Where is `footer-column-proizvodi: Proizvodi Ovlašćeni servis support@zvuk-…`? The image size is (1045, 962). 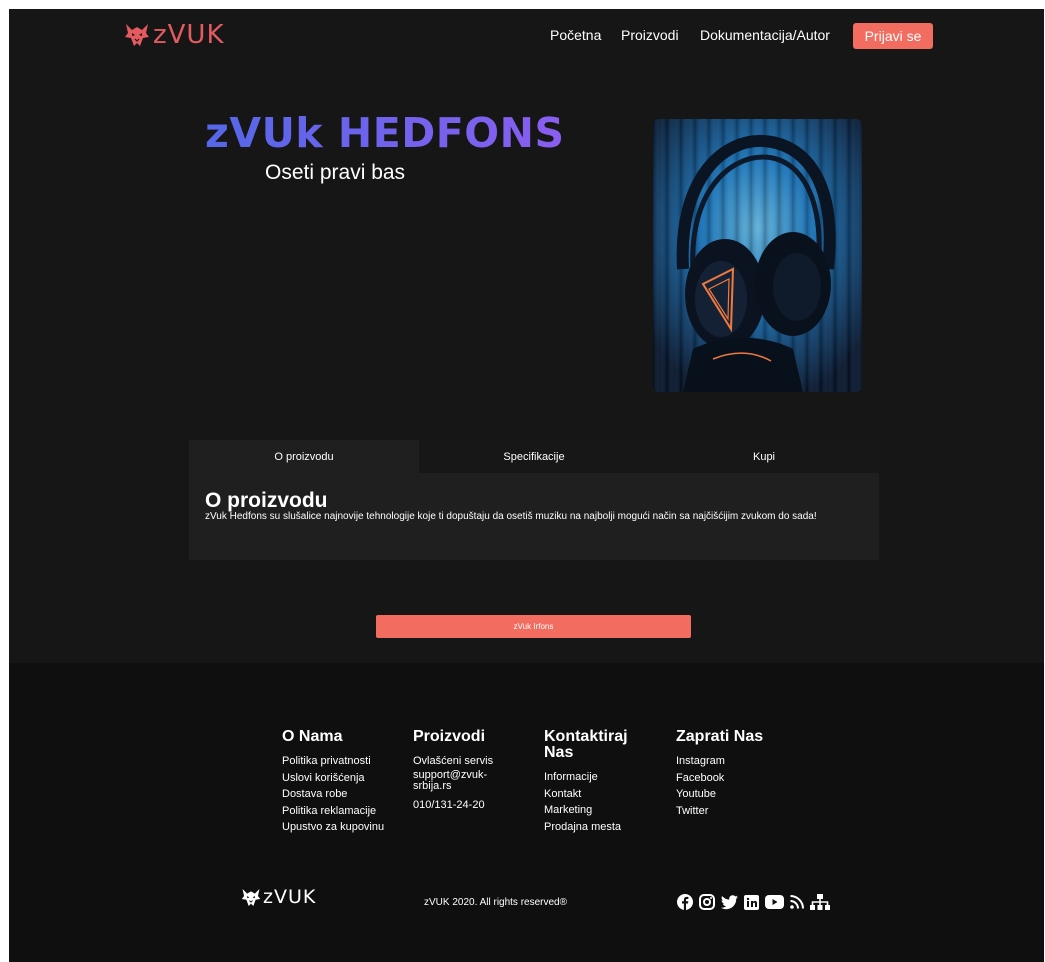 footer-column-proizvodi: Proizvodi Ovlašćeni servis support@zvuk-… is located at coordinates (463, 771).